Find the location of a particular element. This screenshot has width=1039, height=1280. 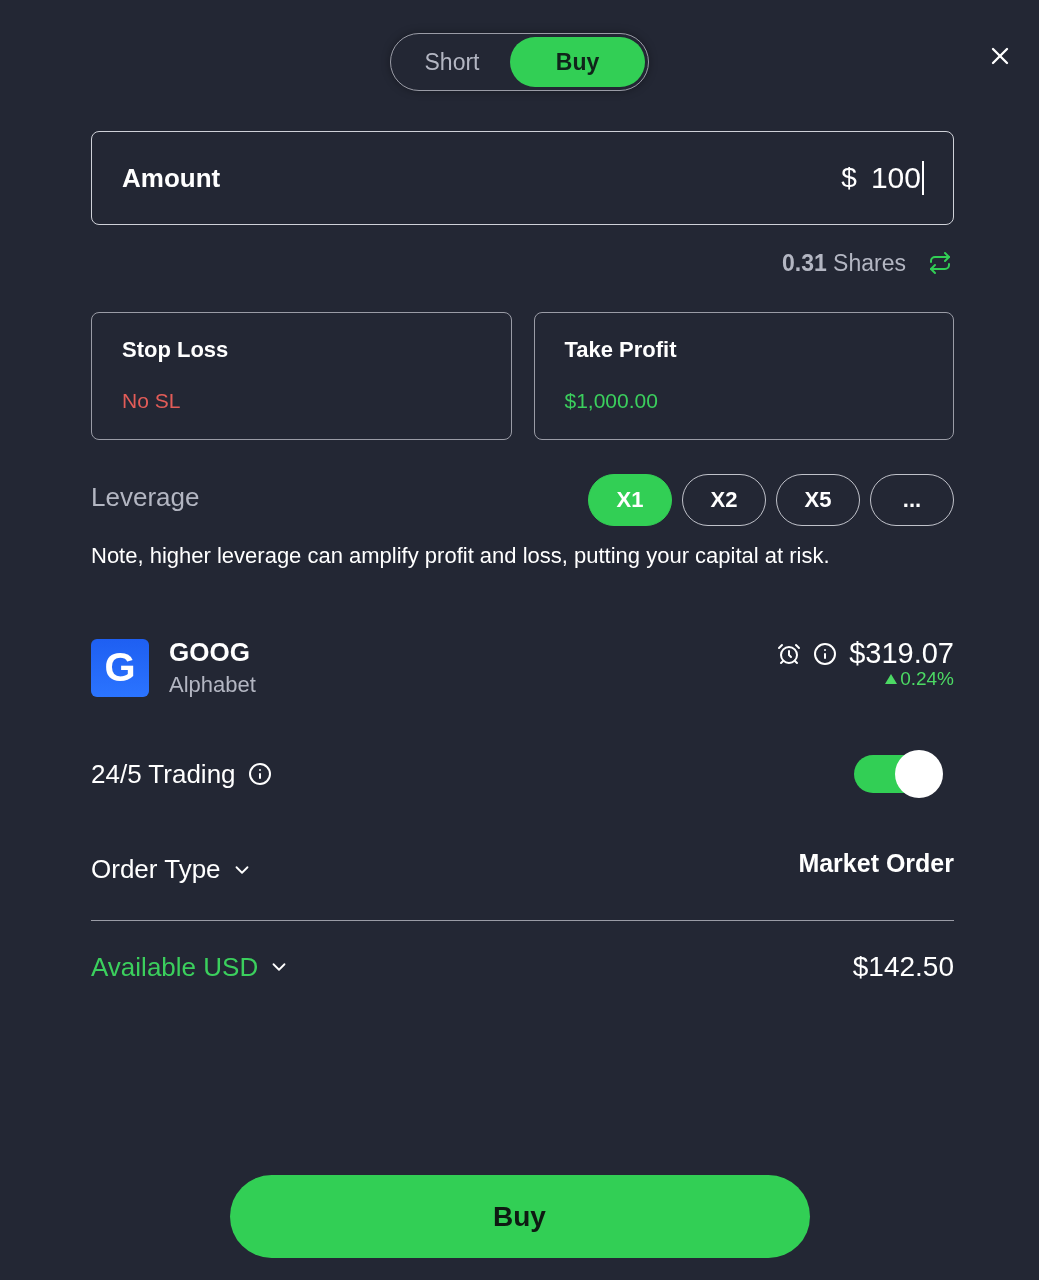

amount-label: Amount is located at coordinates (171, 178).